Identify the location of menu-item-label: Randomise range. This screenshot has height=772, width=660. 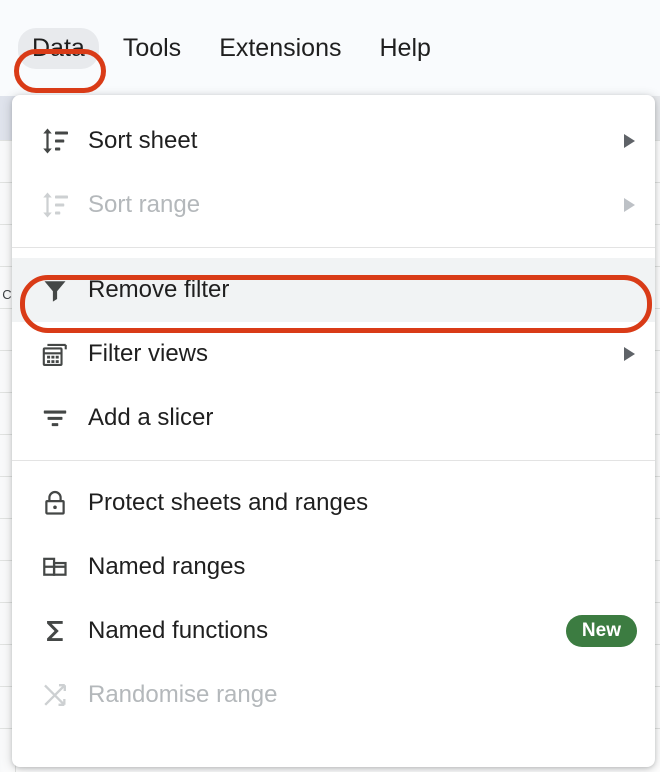
(183, 694).